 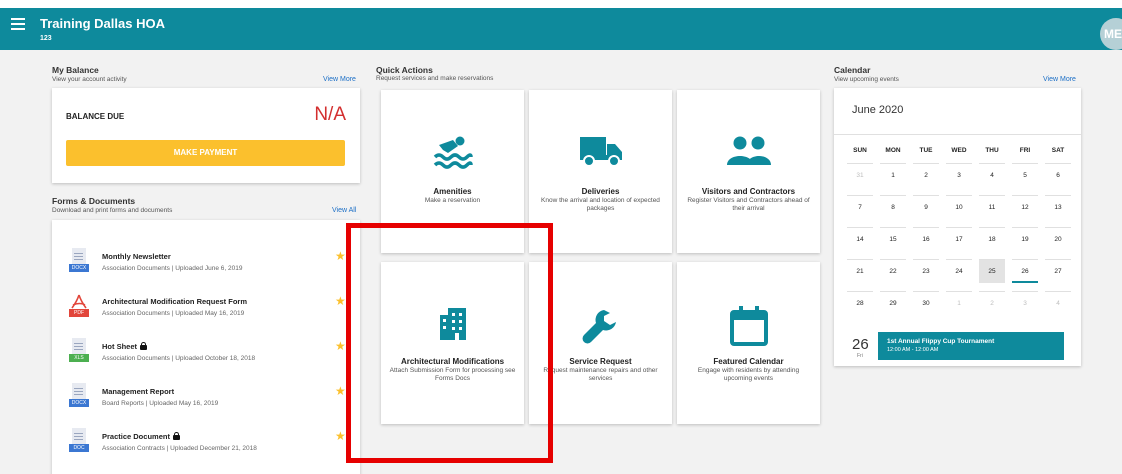 I want to click on quick-actions-subtitle: Request services and make reservations, so click(x=435, y=78).